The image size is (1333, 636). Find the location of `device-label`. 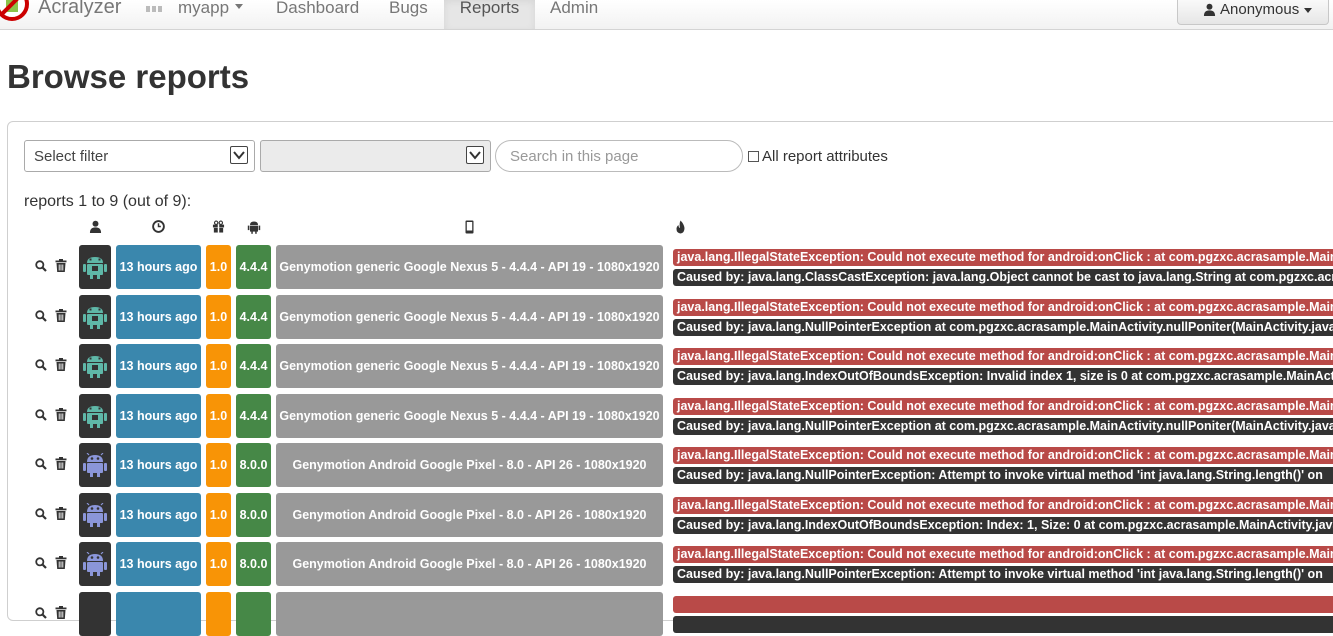

device-label is located at coordinates (469, 613).